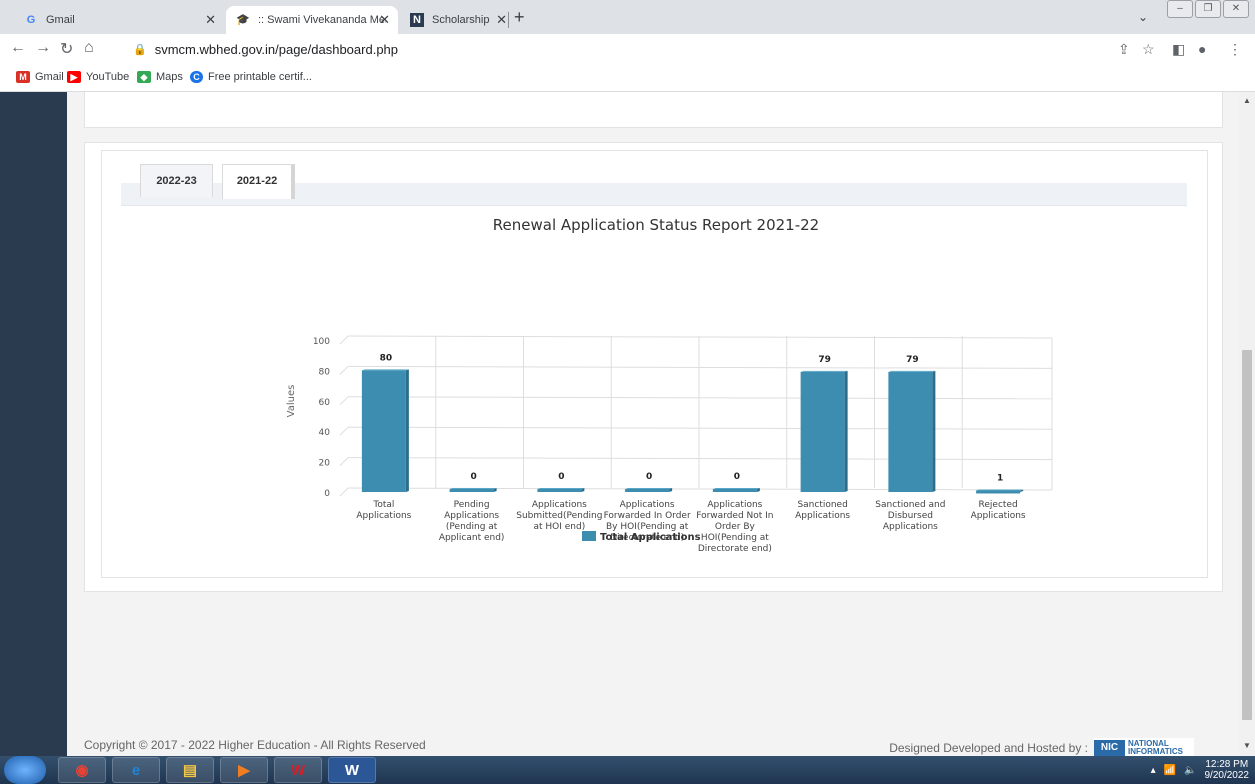 Image resolution: width=1255 pixels, height=784 pixels. What do you see at coordinates (25, 770) in the screenshot?
I see `start-button` at bounding box center [25, 770].